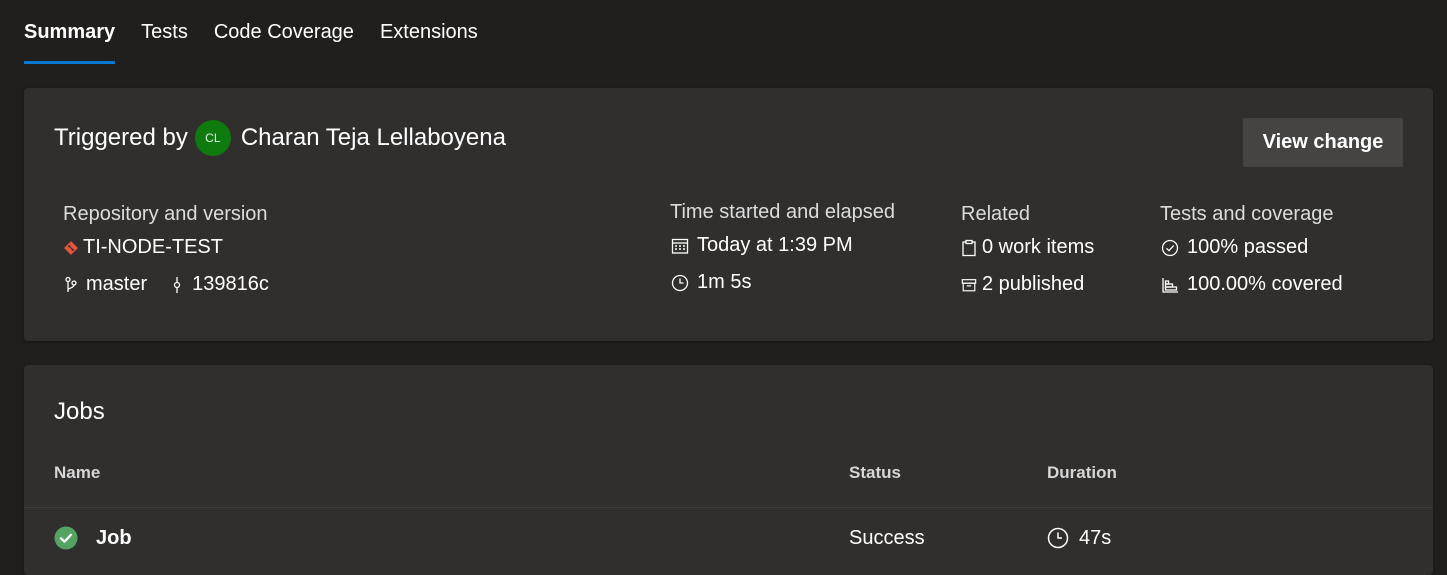  What do you see at coordinates (166, 284) in the screenshot?
I see `version-row: master 139816c` at bounding box center [166, 284].